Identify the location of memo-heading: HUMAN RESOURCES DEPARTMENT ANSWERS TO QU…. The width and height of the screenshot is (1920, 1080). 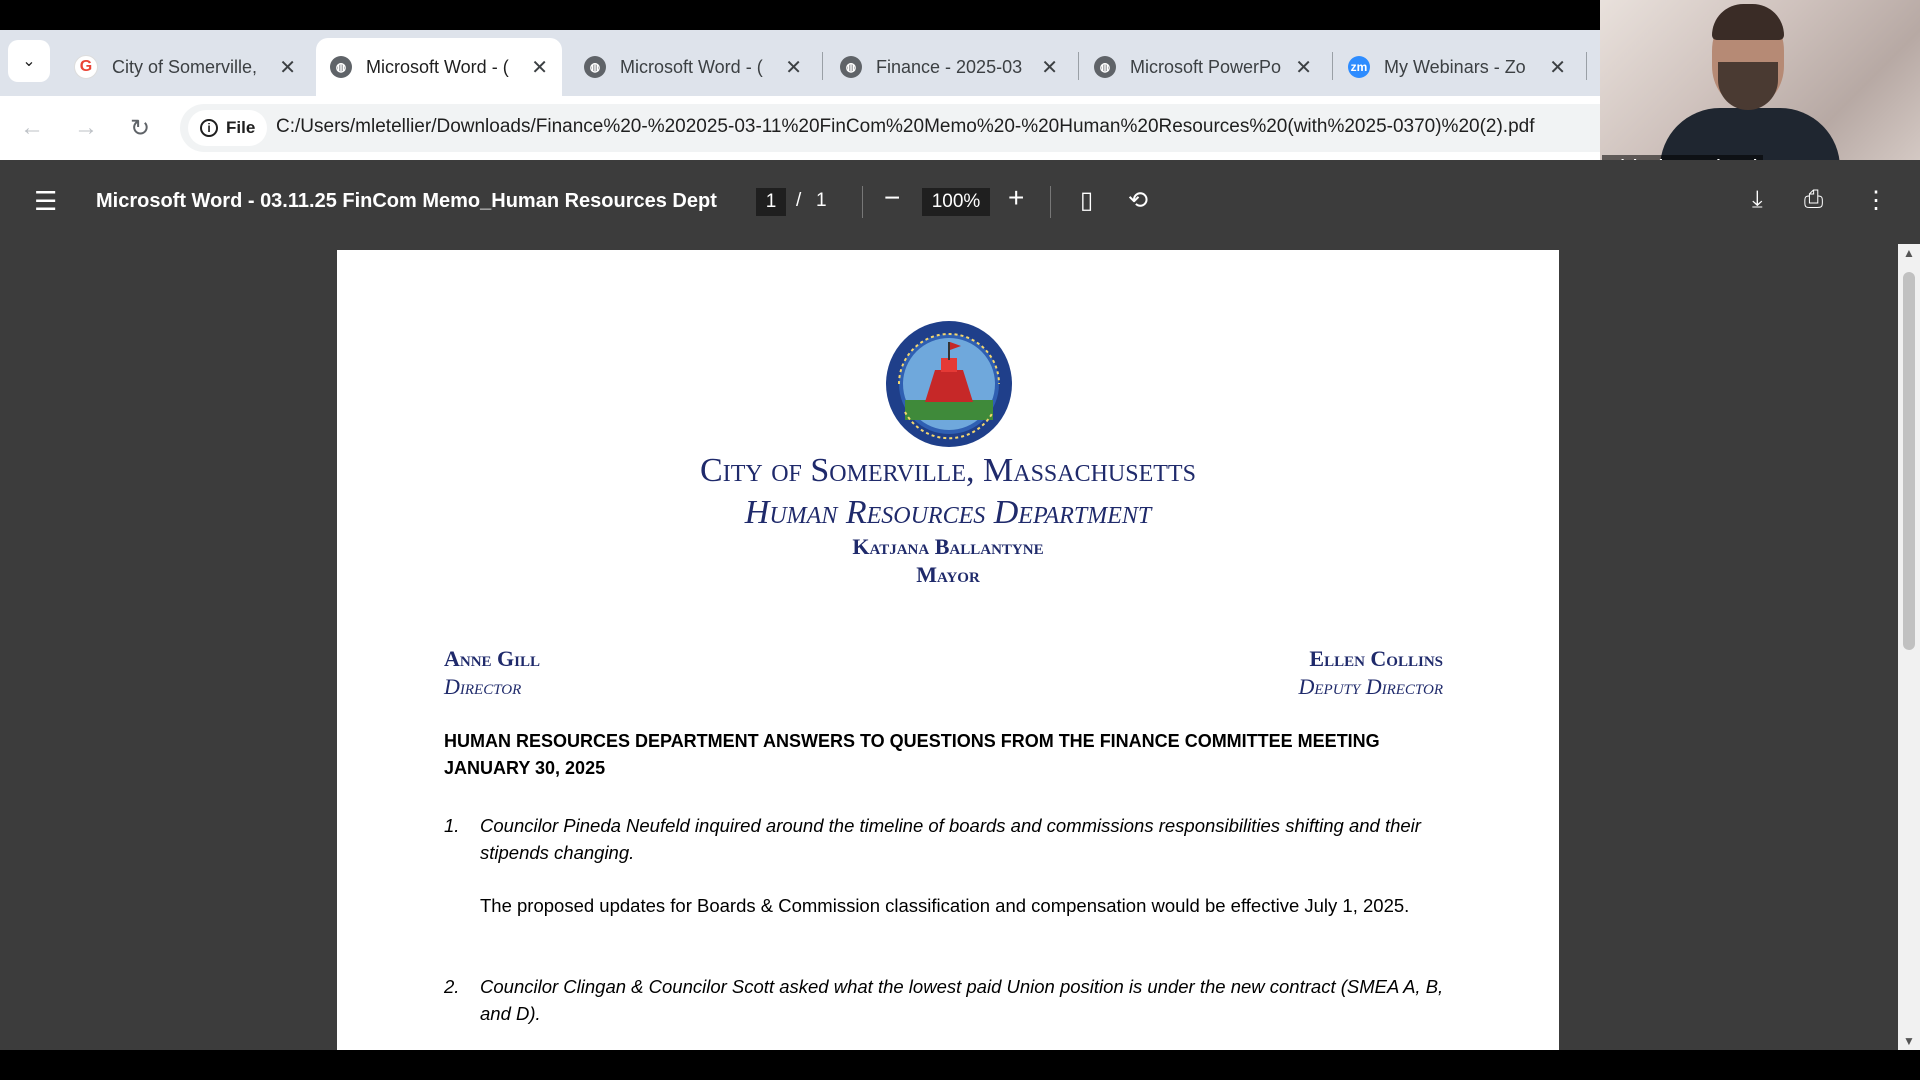
(912, 754).